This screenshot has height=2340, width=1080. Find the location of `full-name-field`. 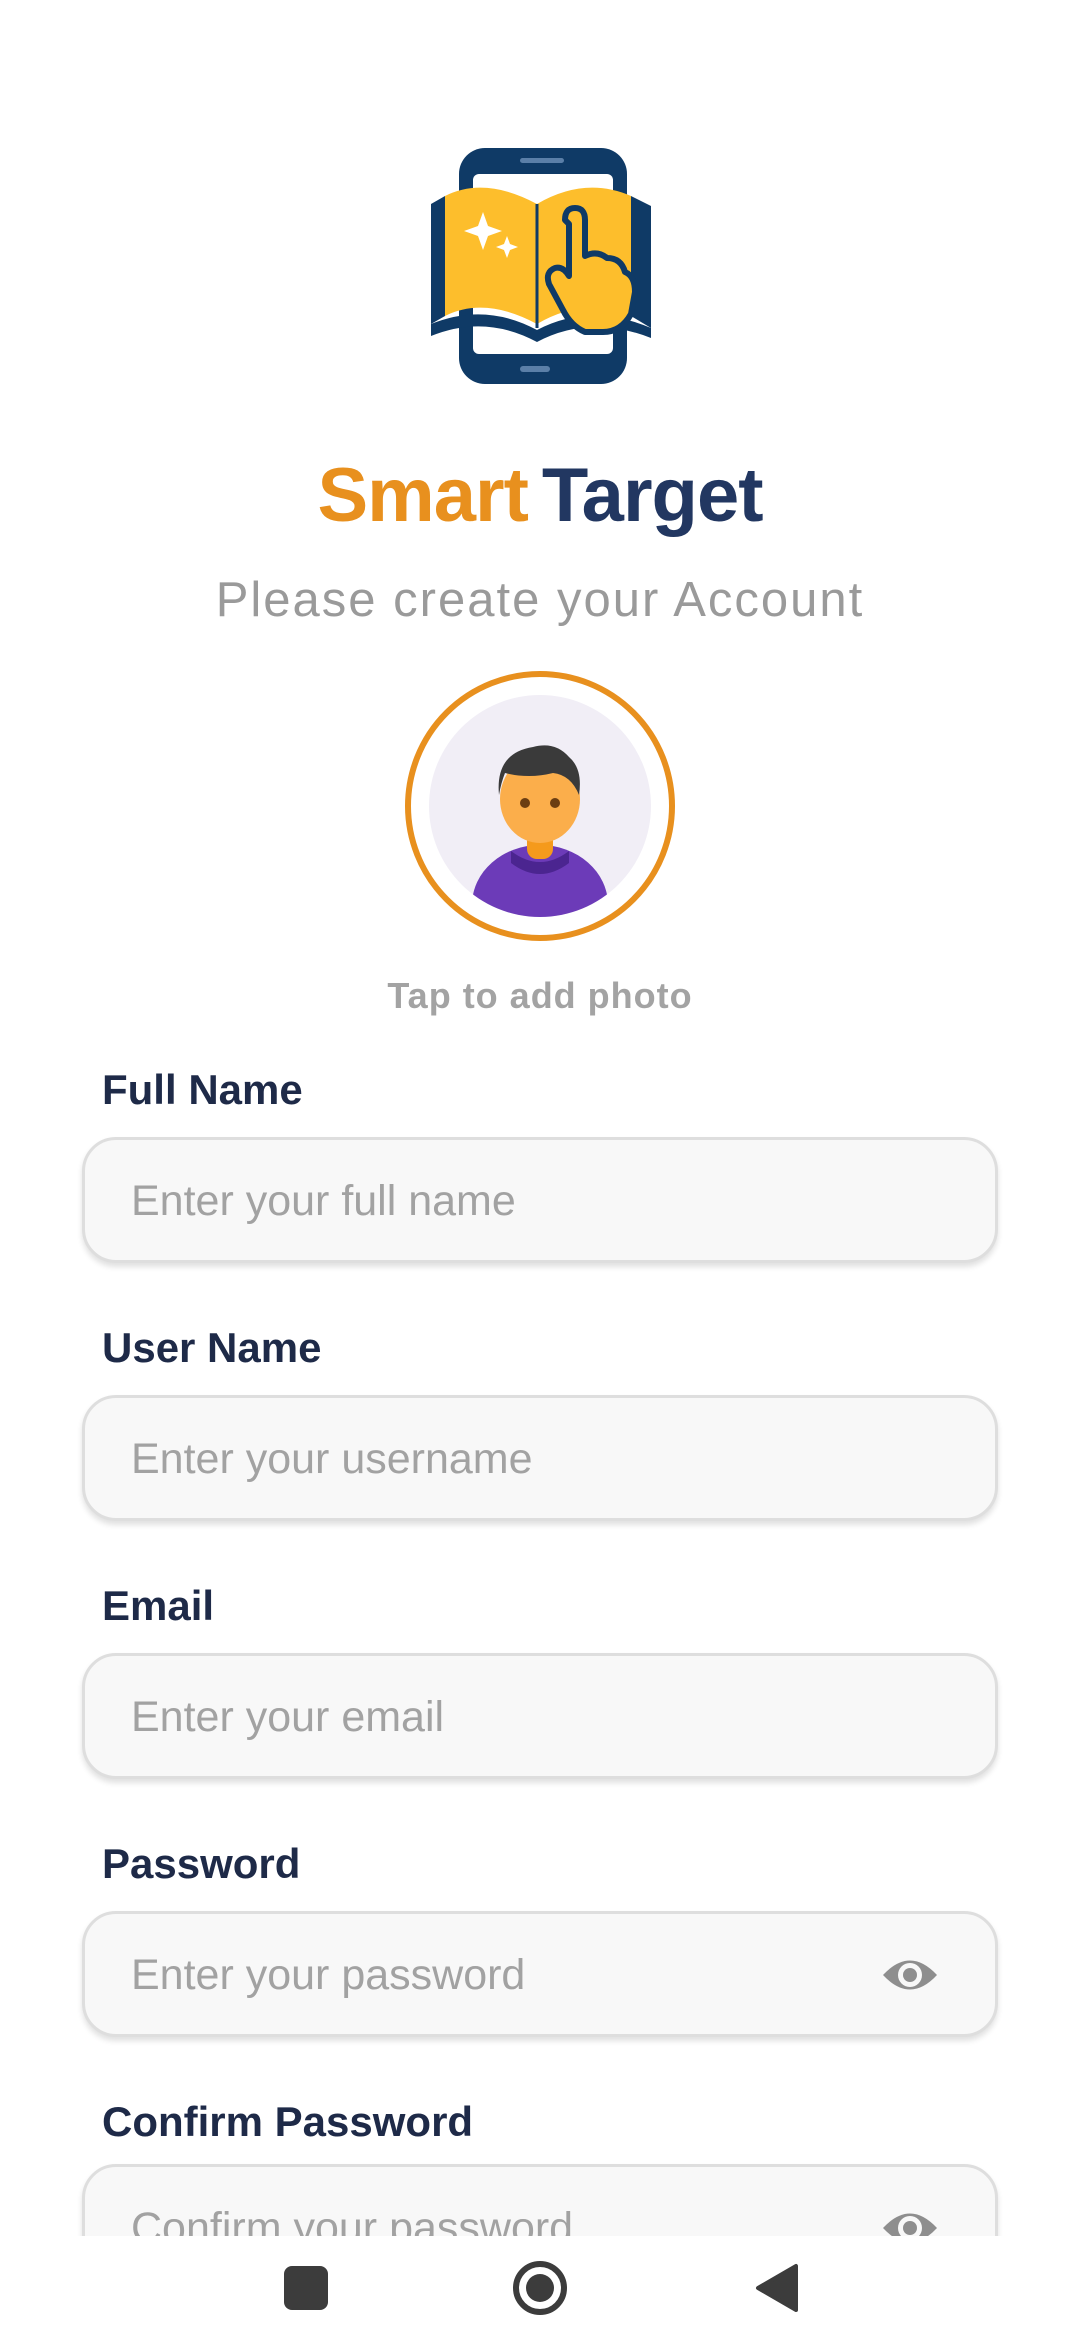

full-name-field is located at coordinates (540, 1200).